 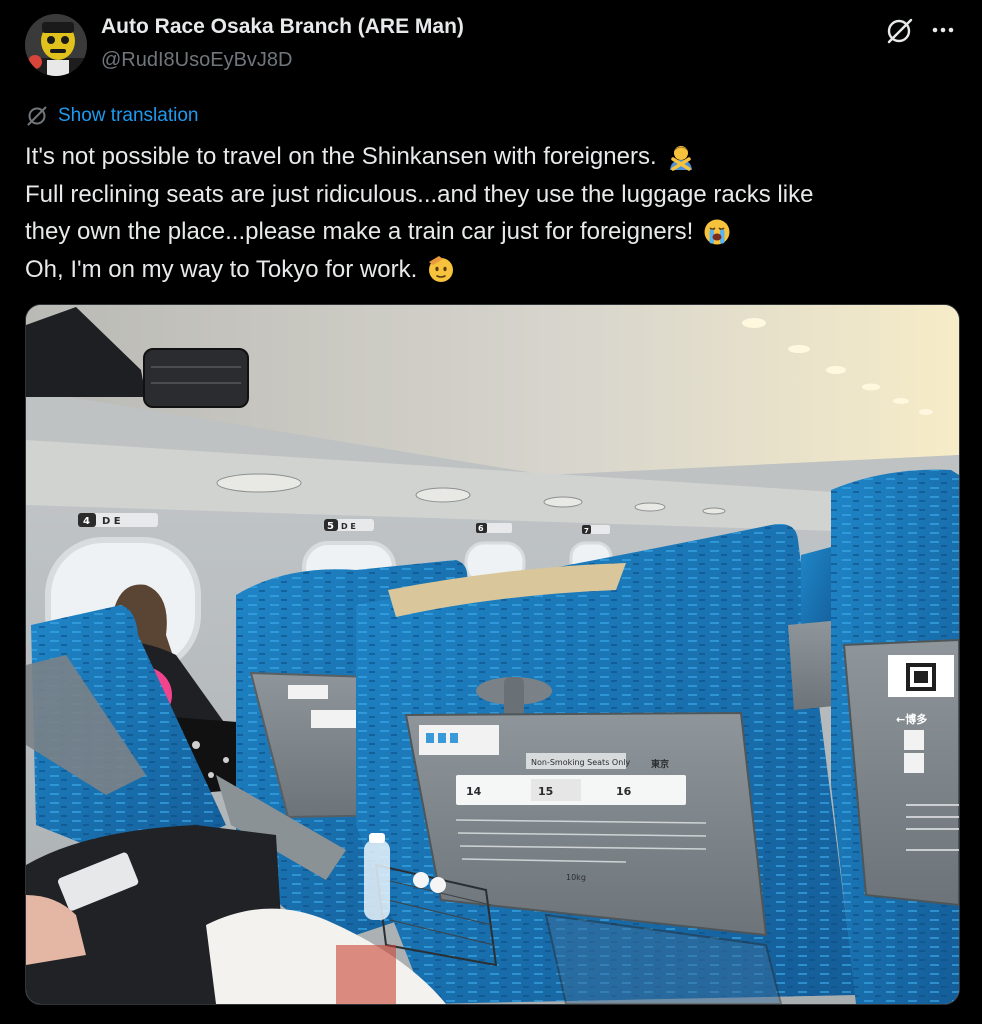 I want to click on tweet-line-text: Oh, I'm on my way to Tokyo for work., so click(x=221, y=269).